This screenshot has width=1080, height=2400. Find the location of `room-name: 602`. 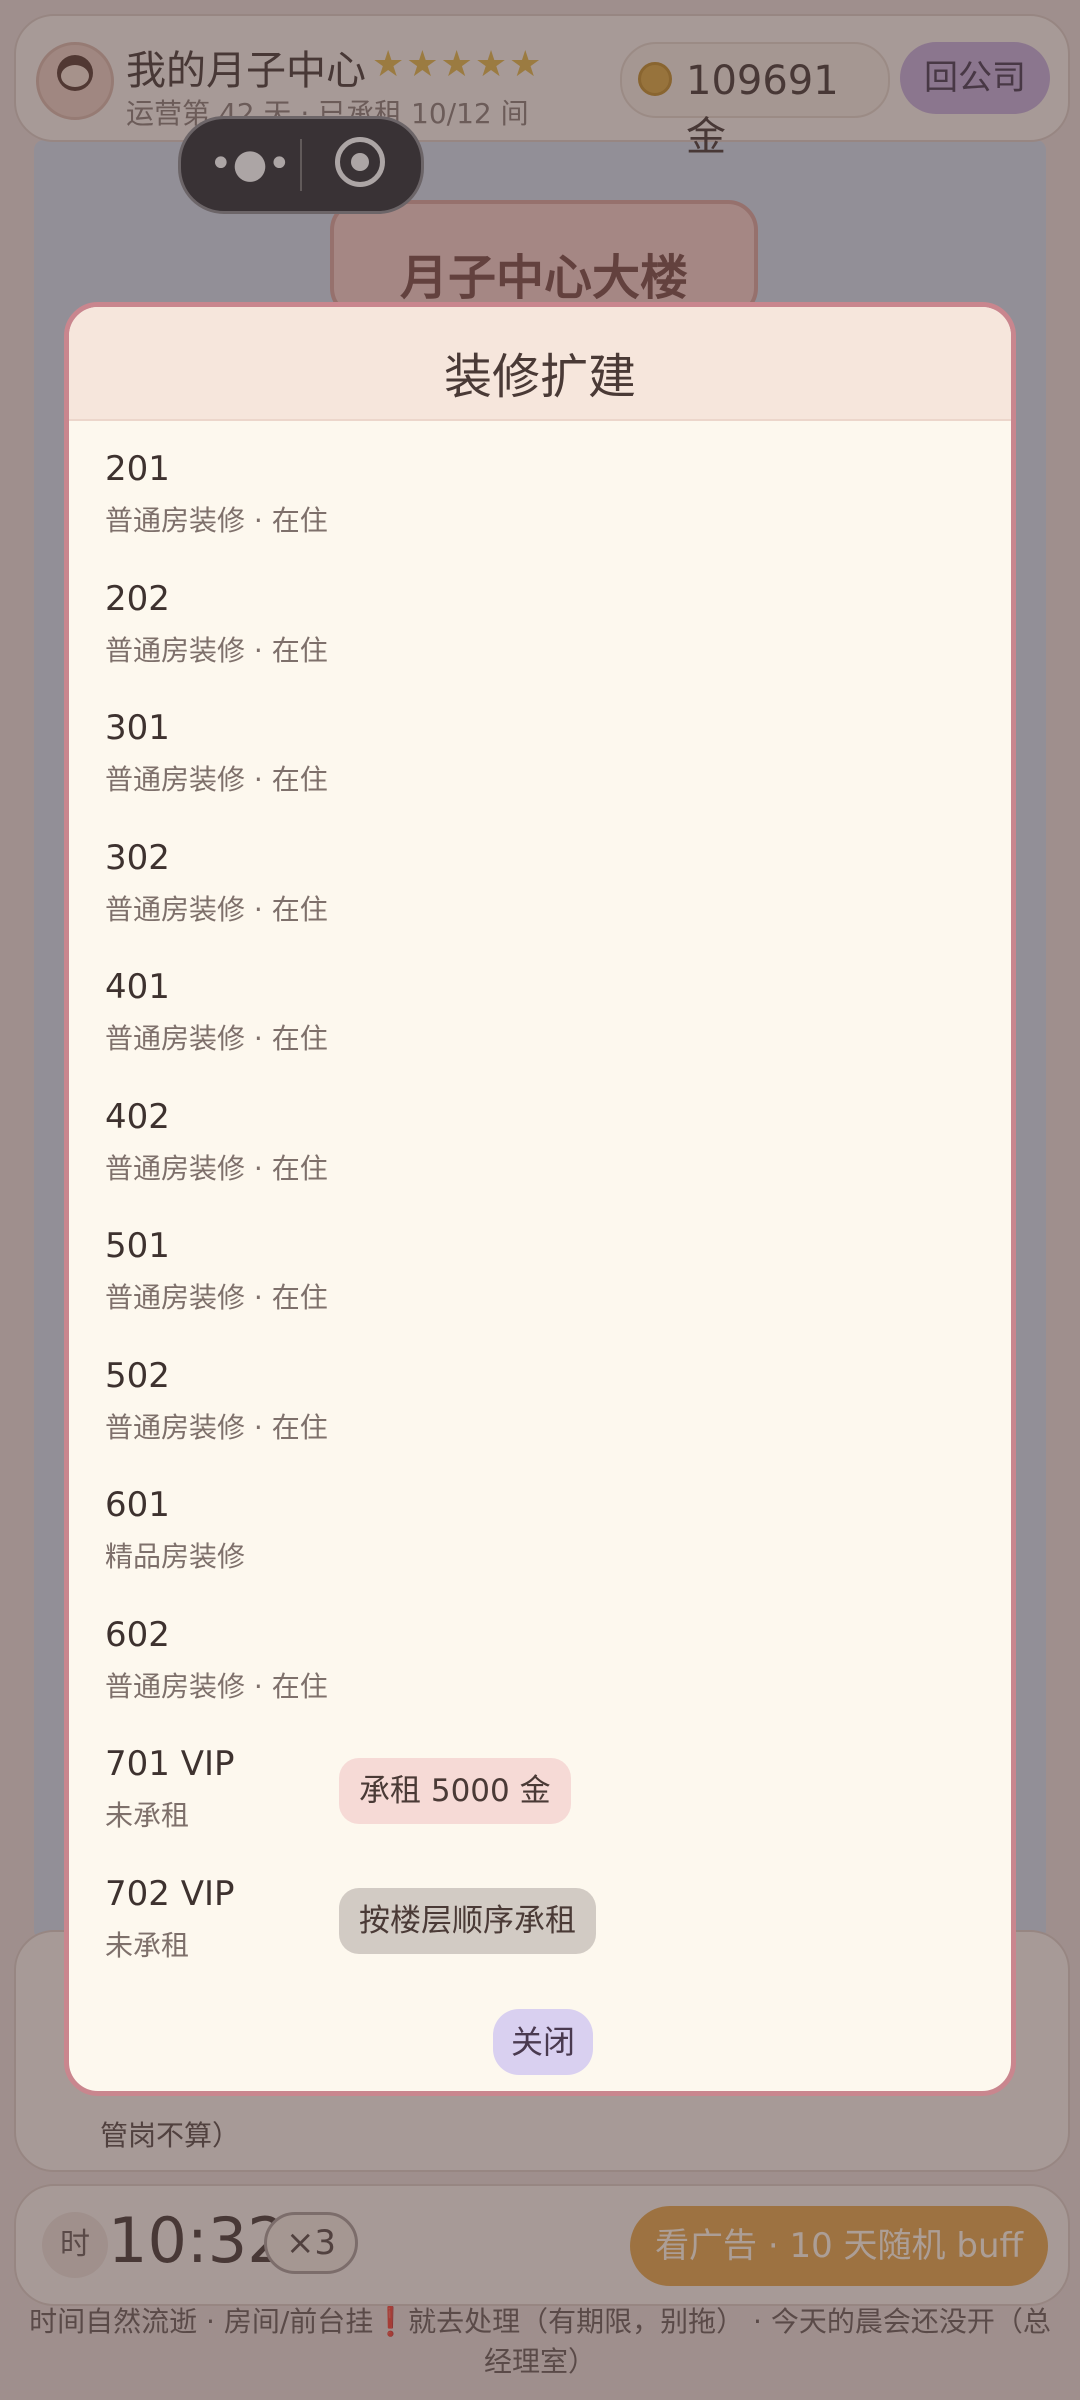

room-name: 602 is located at coordinates (137, 1634).